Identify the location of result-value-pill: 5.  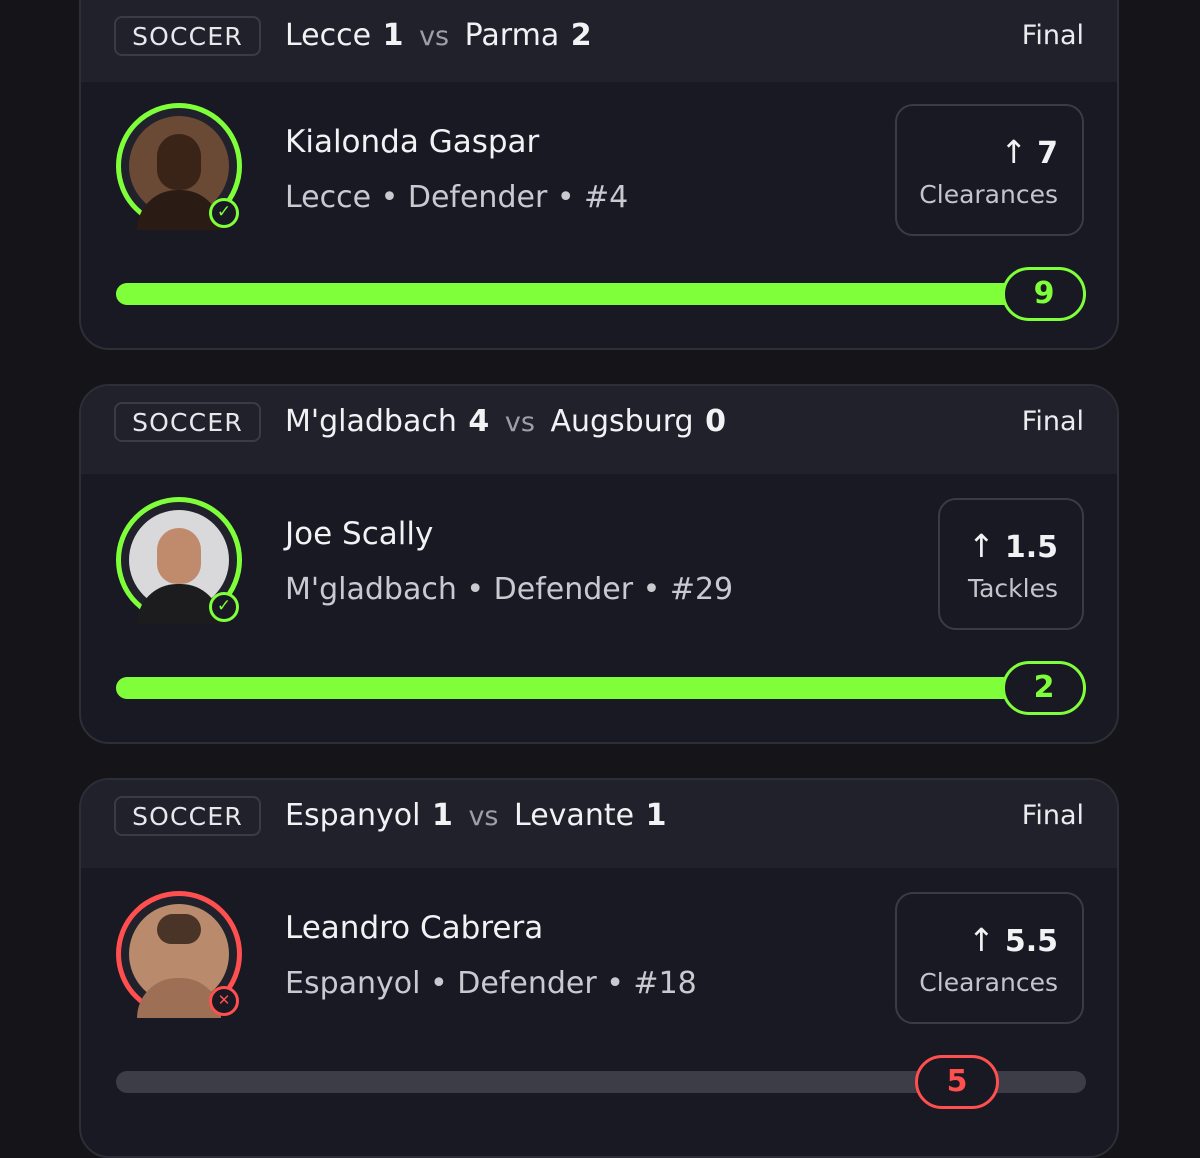
(957, 1082).